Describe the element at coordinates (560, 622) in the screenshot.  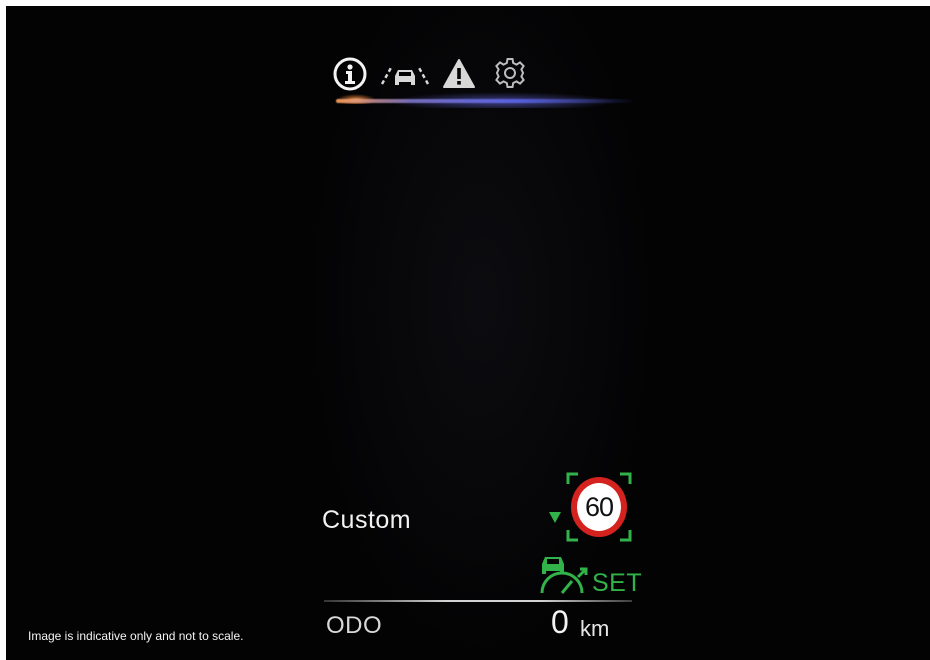
I see `odometer-value: 0` at that location.